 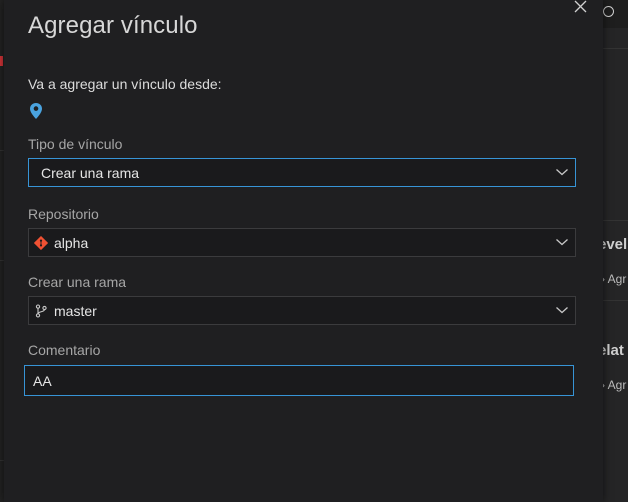 What do you see at coordinates (608, 11) in the screenshot?
I see `circle-icon` at bounding box center [608, 11].